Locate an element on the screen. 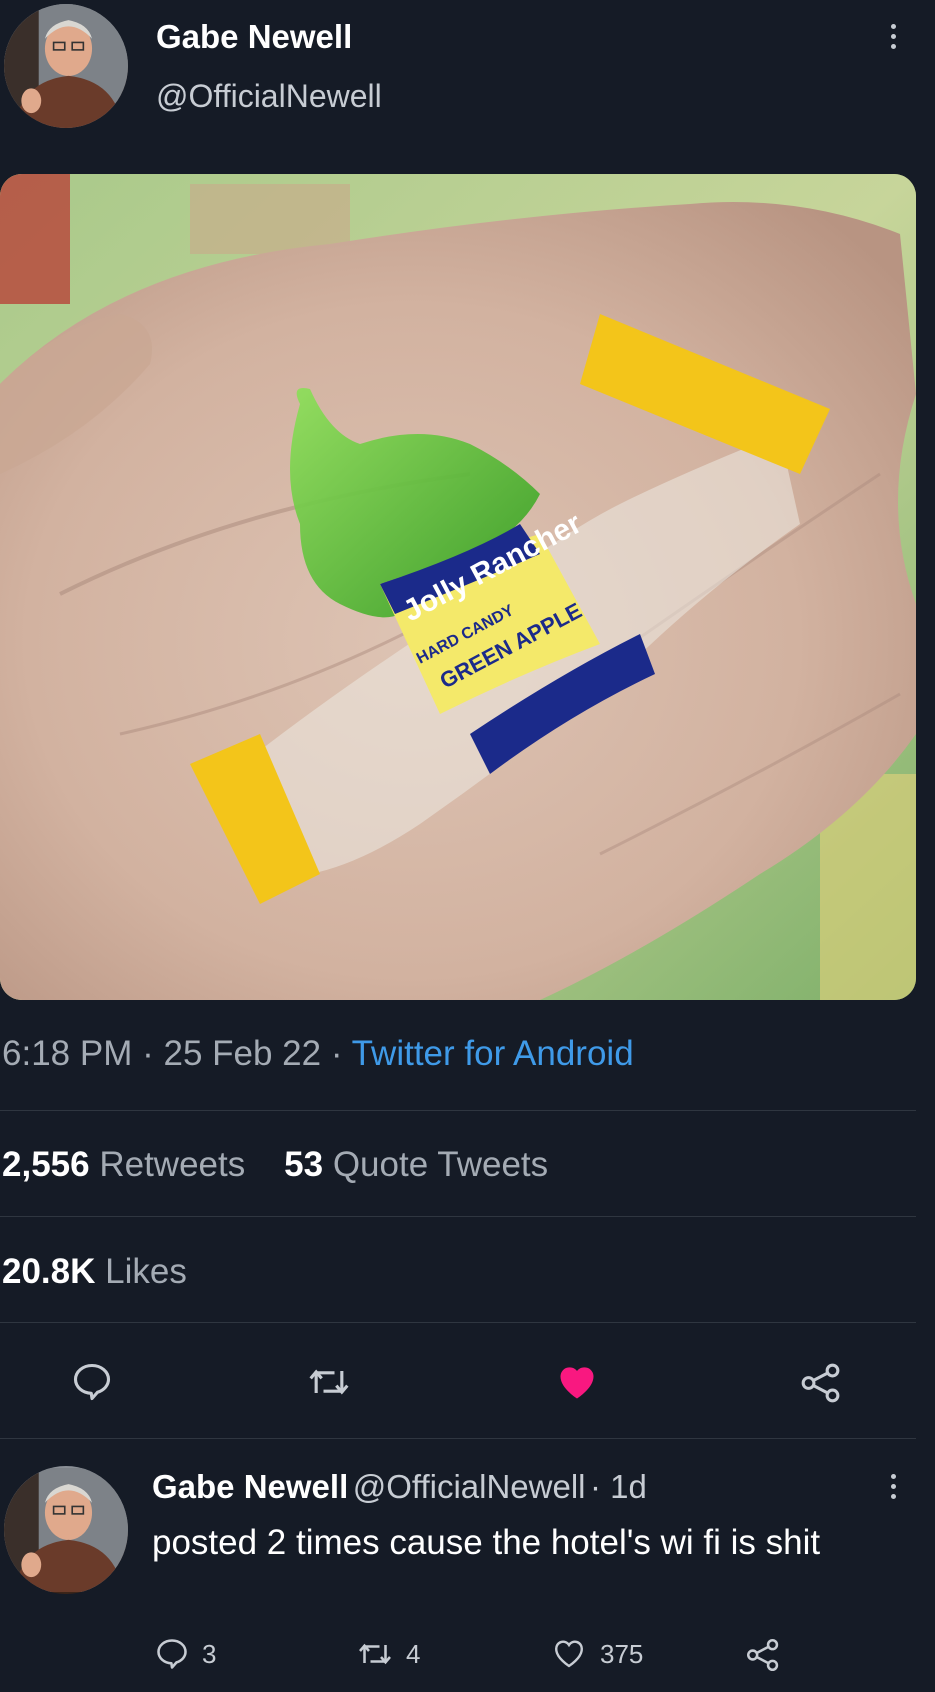 This screenshot has width=935, height=1692. reply-header: Gabe Newell @OfficialNewell · 1d is located at coordinates (399, 1487).